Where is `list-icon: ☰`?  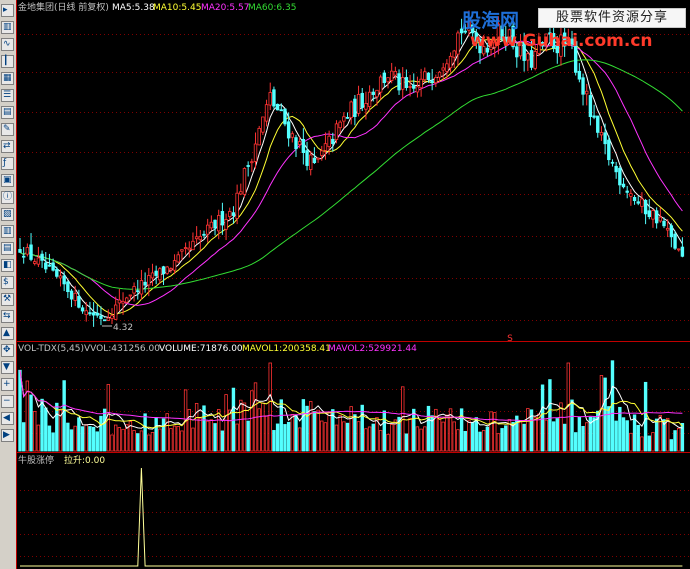 list-icon: ☰ is located at coordinates (7, 95).